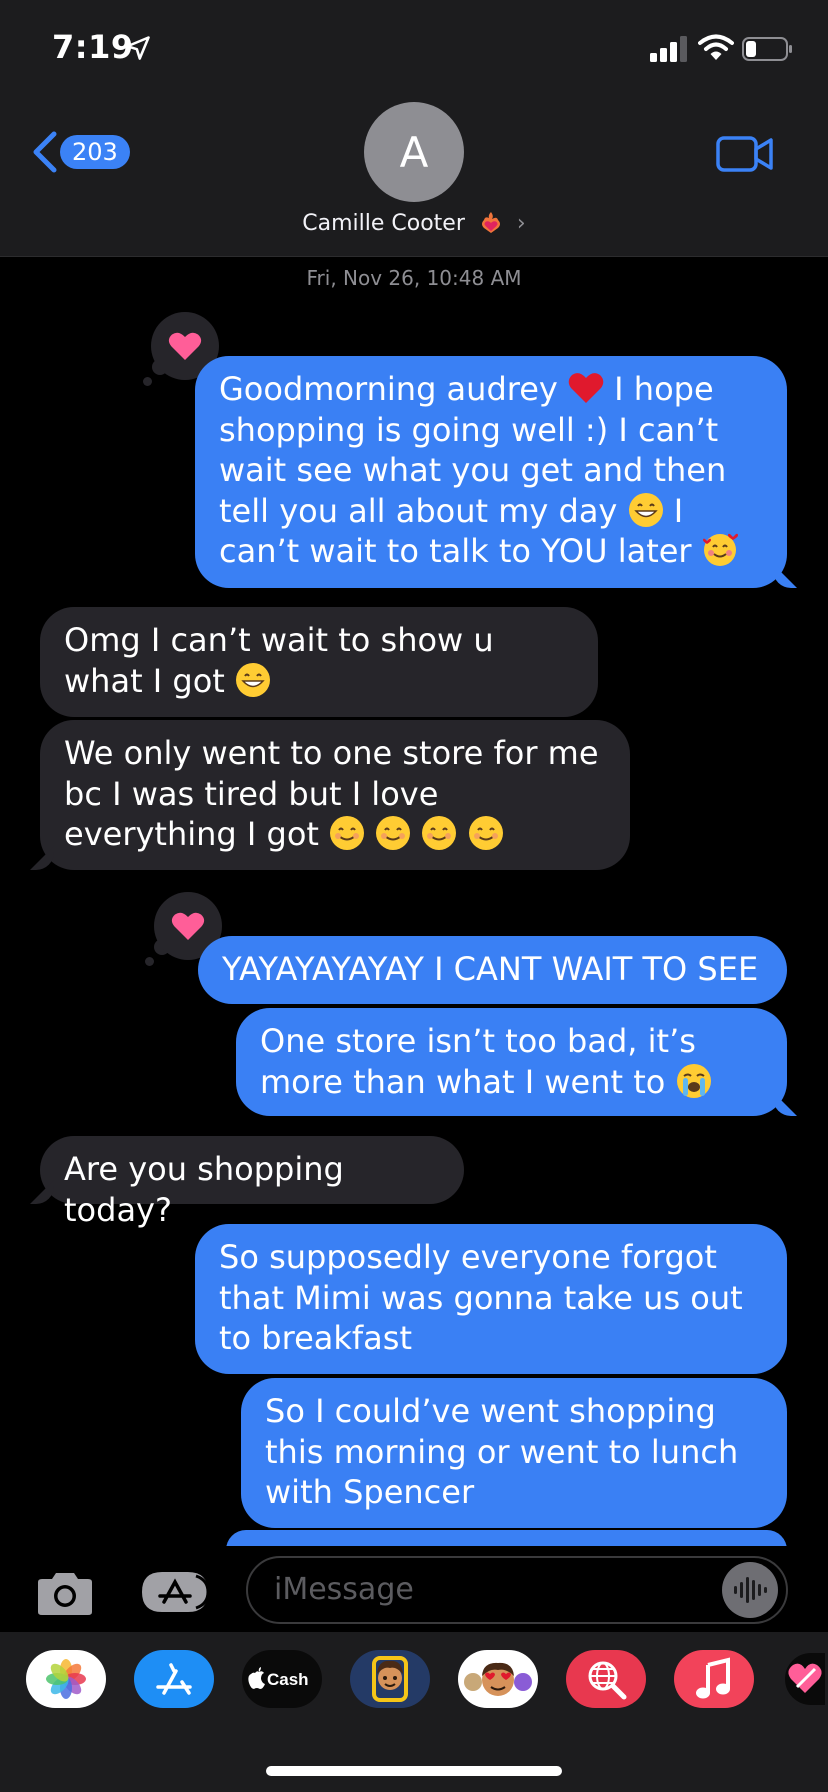  I want to click on digital-touch-button, so click(805, 1679).